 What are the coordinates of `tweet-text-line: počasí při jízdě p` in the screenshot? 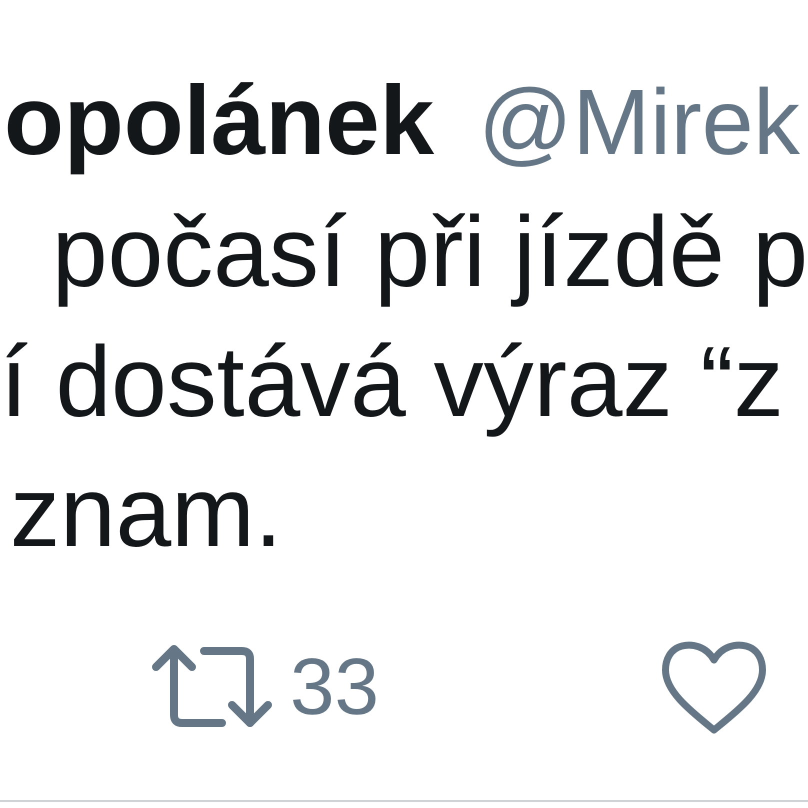 It's located at (430, 252).